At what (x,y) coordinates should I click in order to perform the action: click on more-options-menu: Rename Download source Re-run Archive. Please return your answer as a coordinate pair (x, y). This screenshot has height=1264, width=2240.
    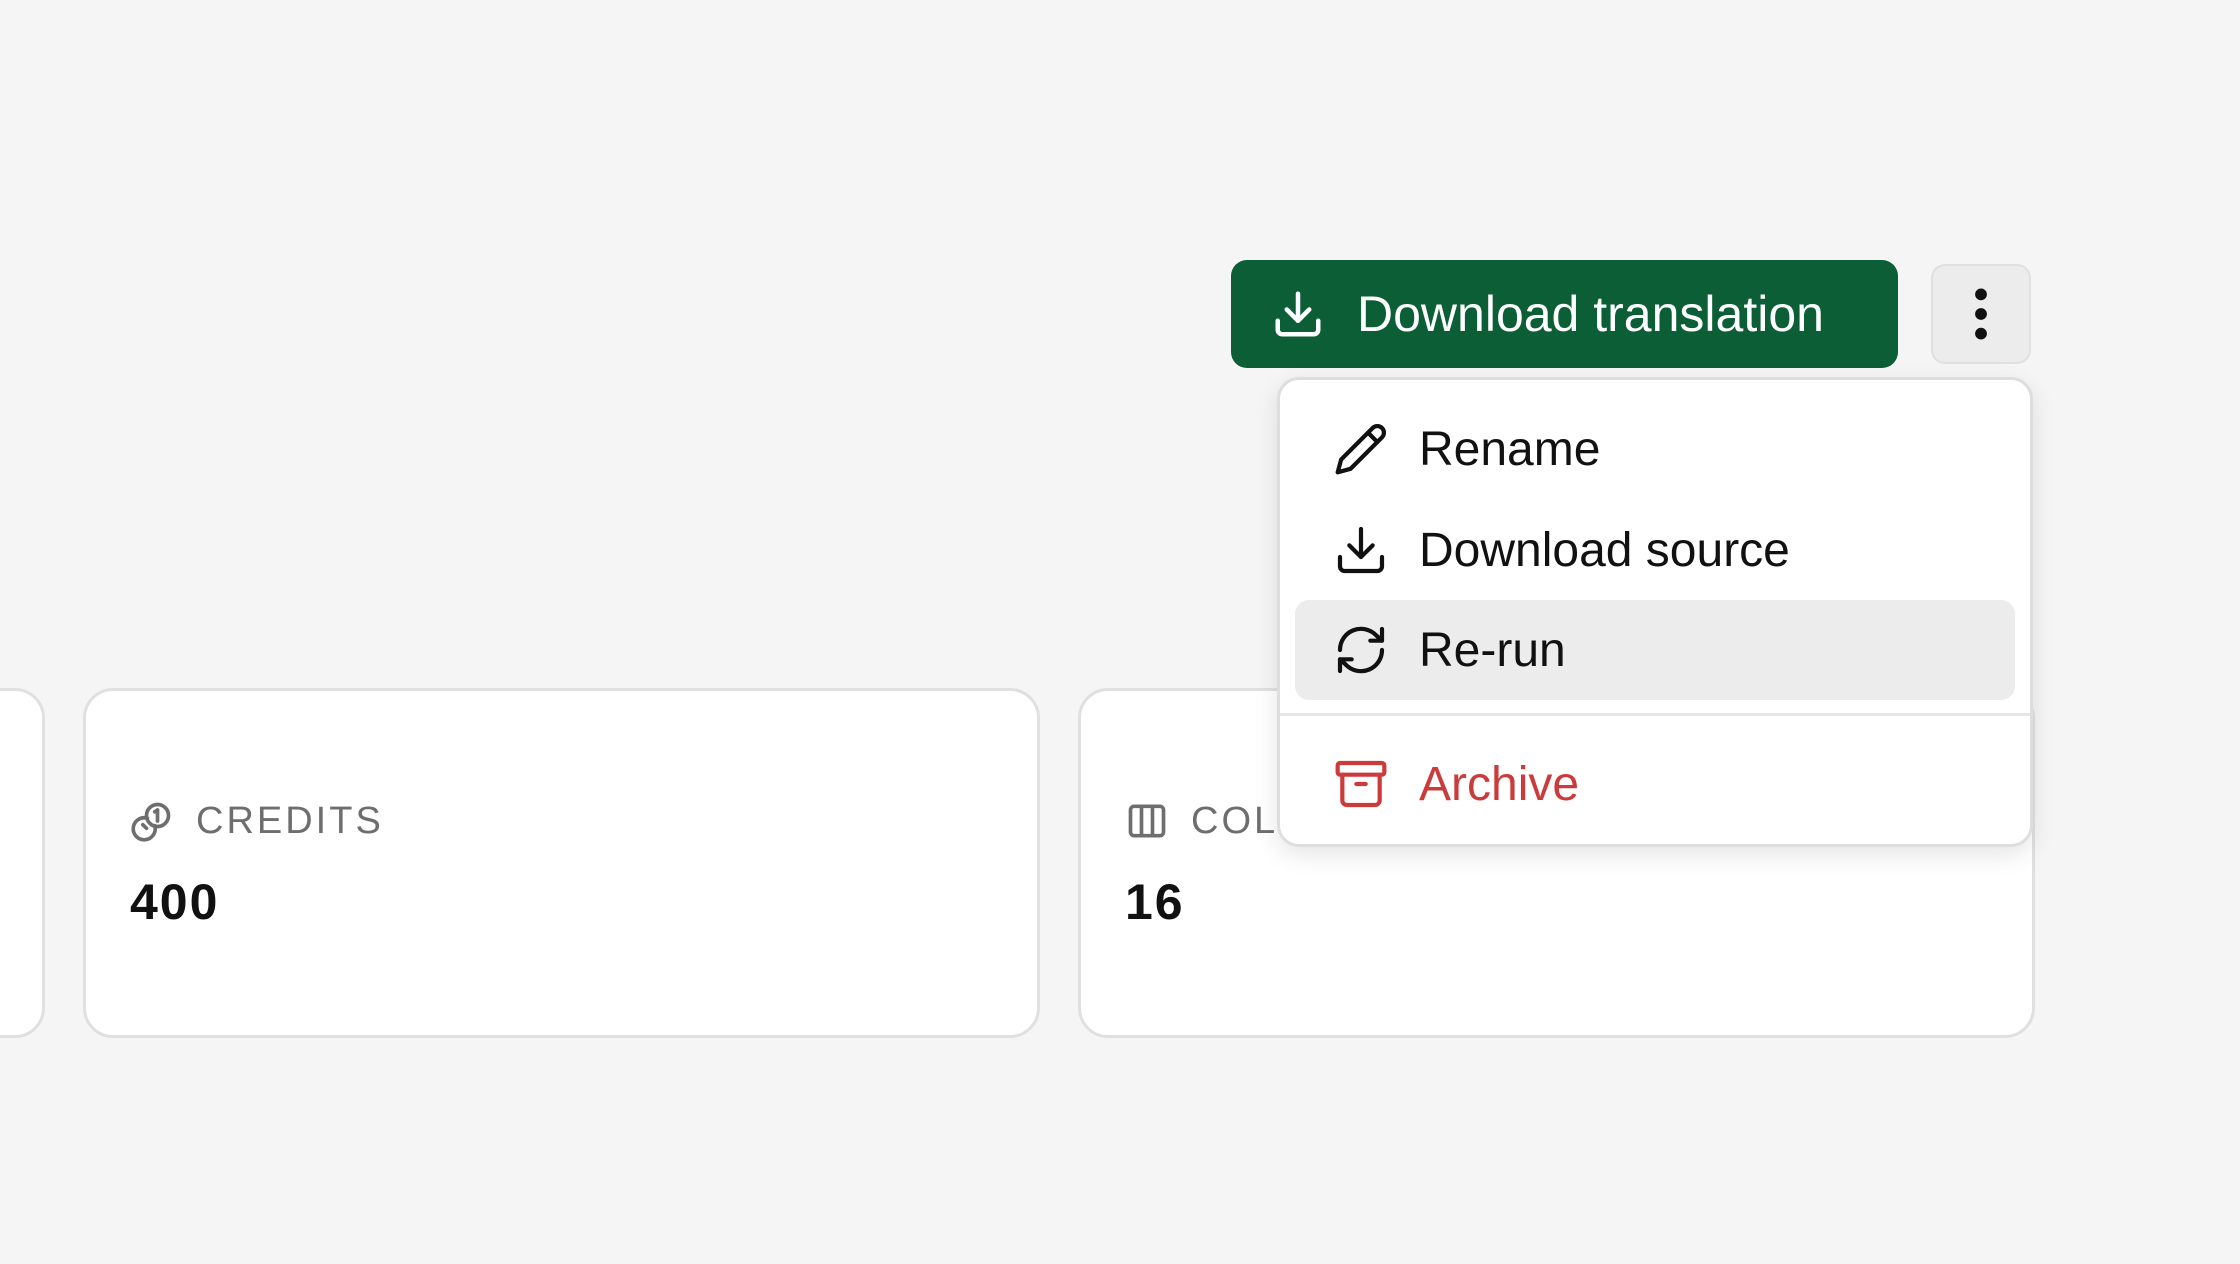
    Looking at the image, I should click on (1655, 612).